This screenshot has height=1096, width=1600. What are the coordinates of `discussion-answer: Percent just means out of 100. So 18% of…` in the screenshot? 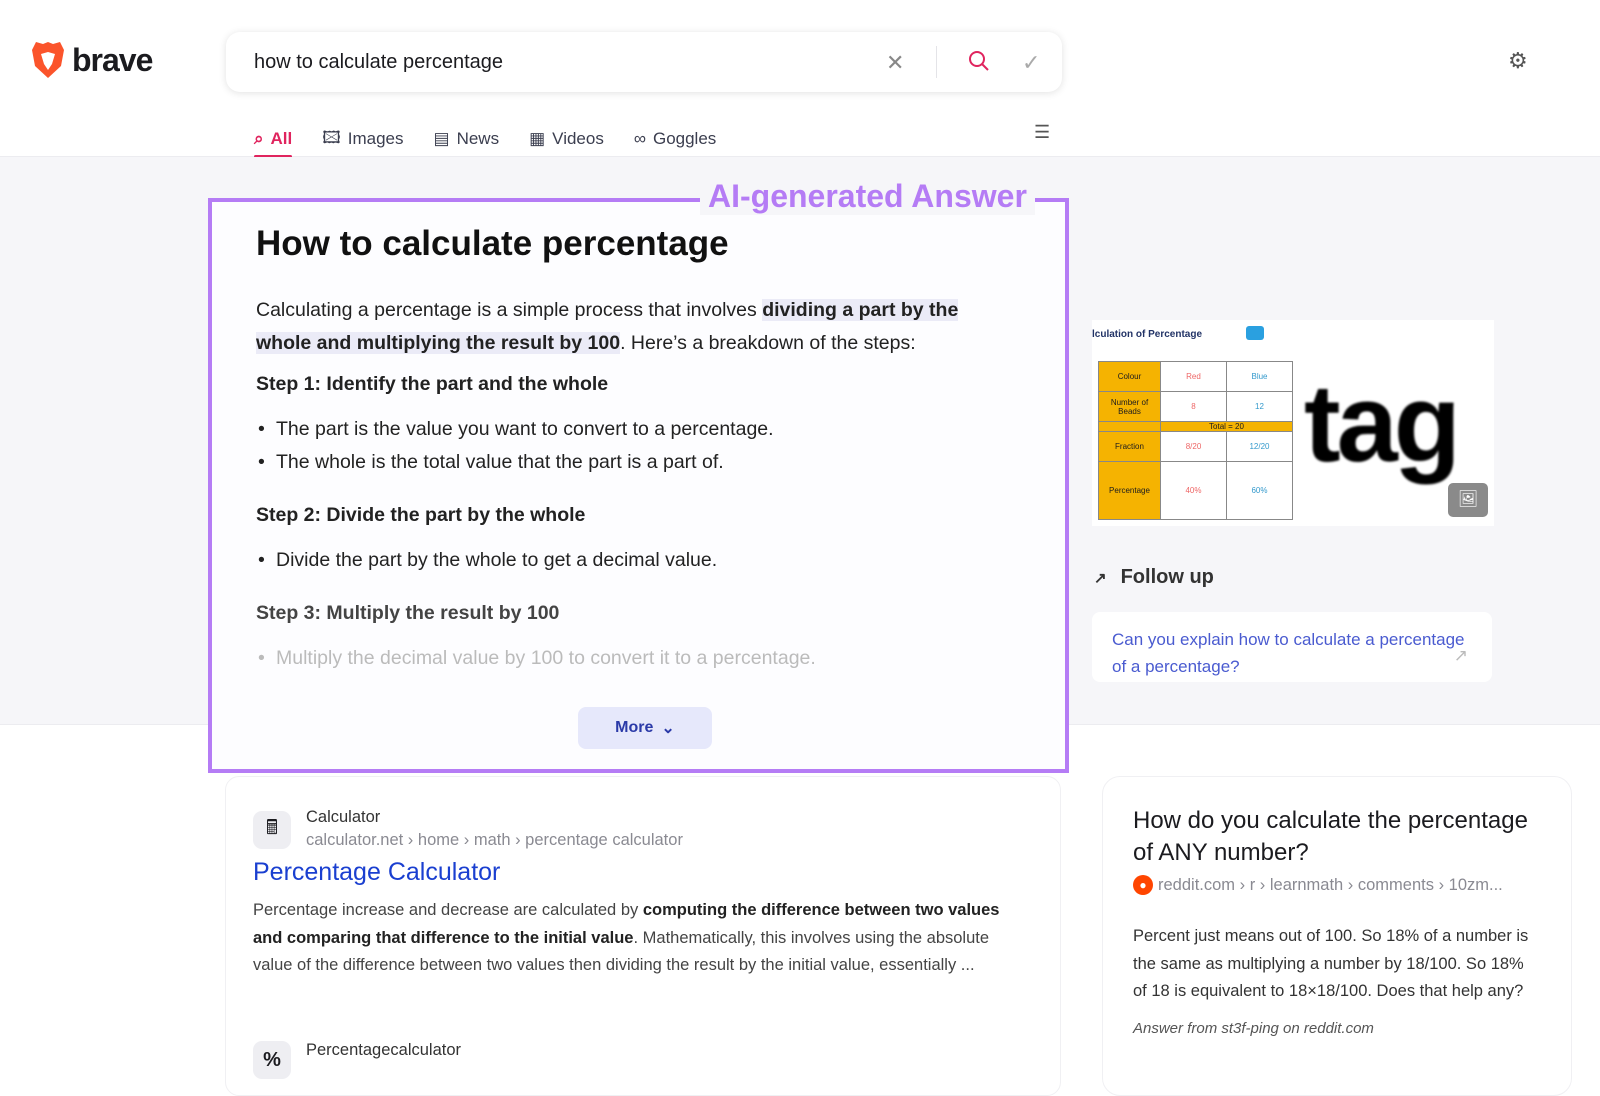 It's located at (1331, 963).